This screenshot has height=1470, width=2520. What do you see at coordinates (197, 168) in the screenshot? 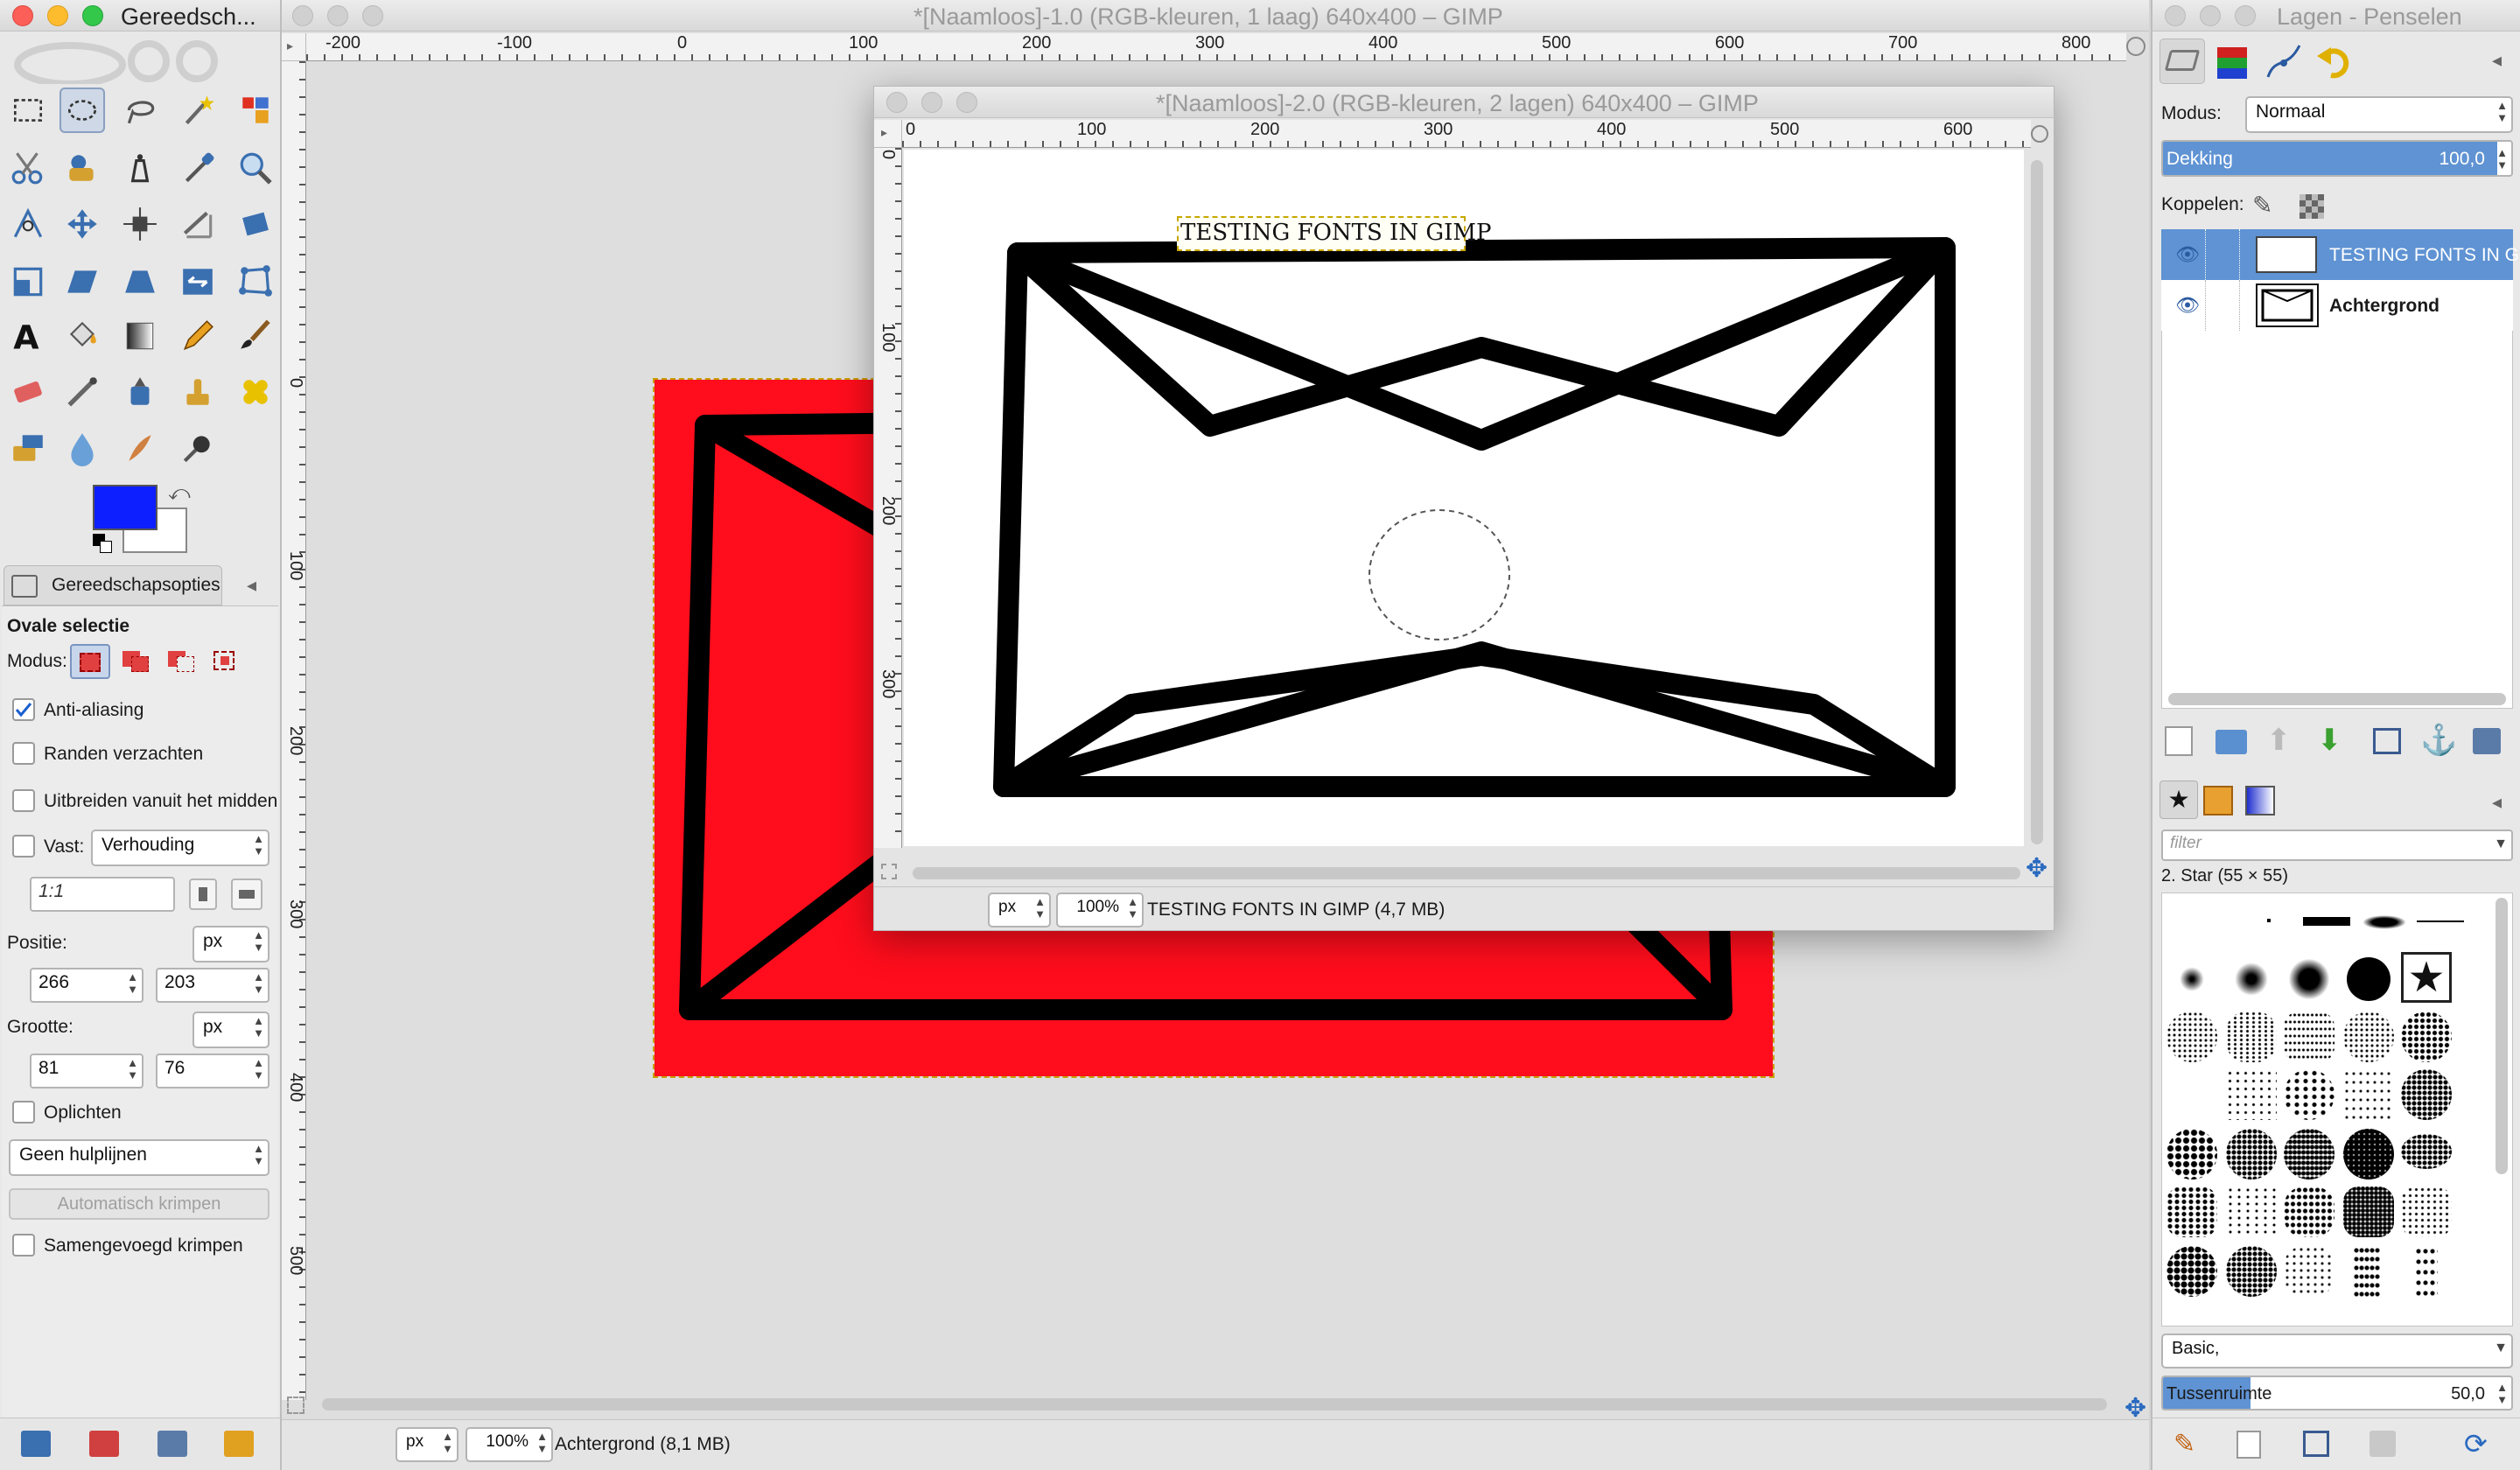
I see `color-picker-icon` at bounding box center [197, 168].